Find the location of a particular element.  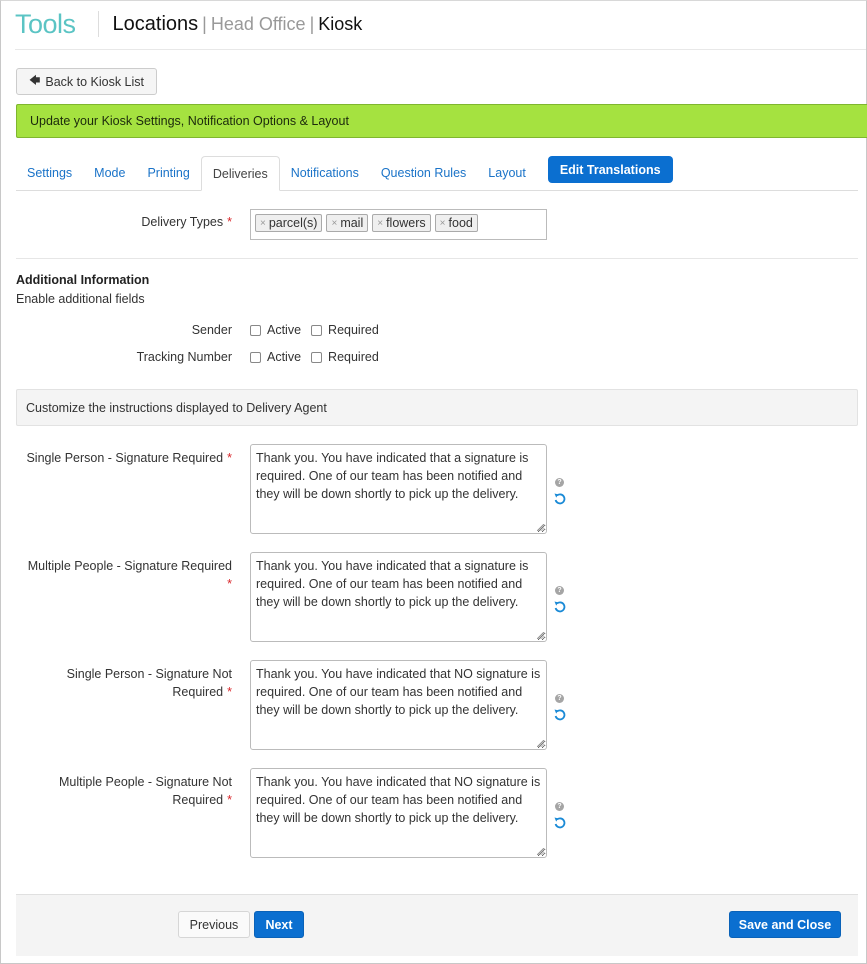

tab-mode: Mode is located at coordinates (109, 173).